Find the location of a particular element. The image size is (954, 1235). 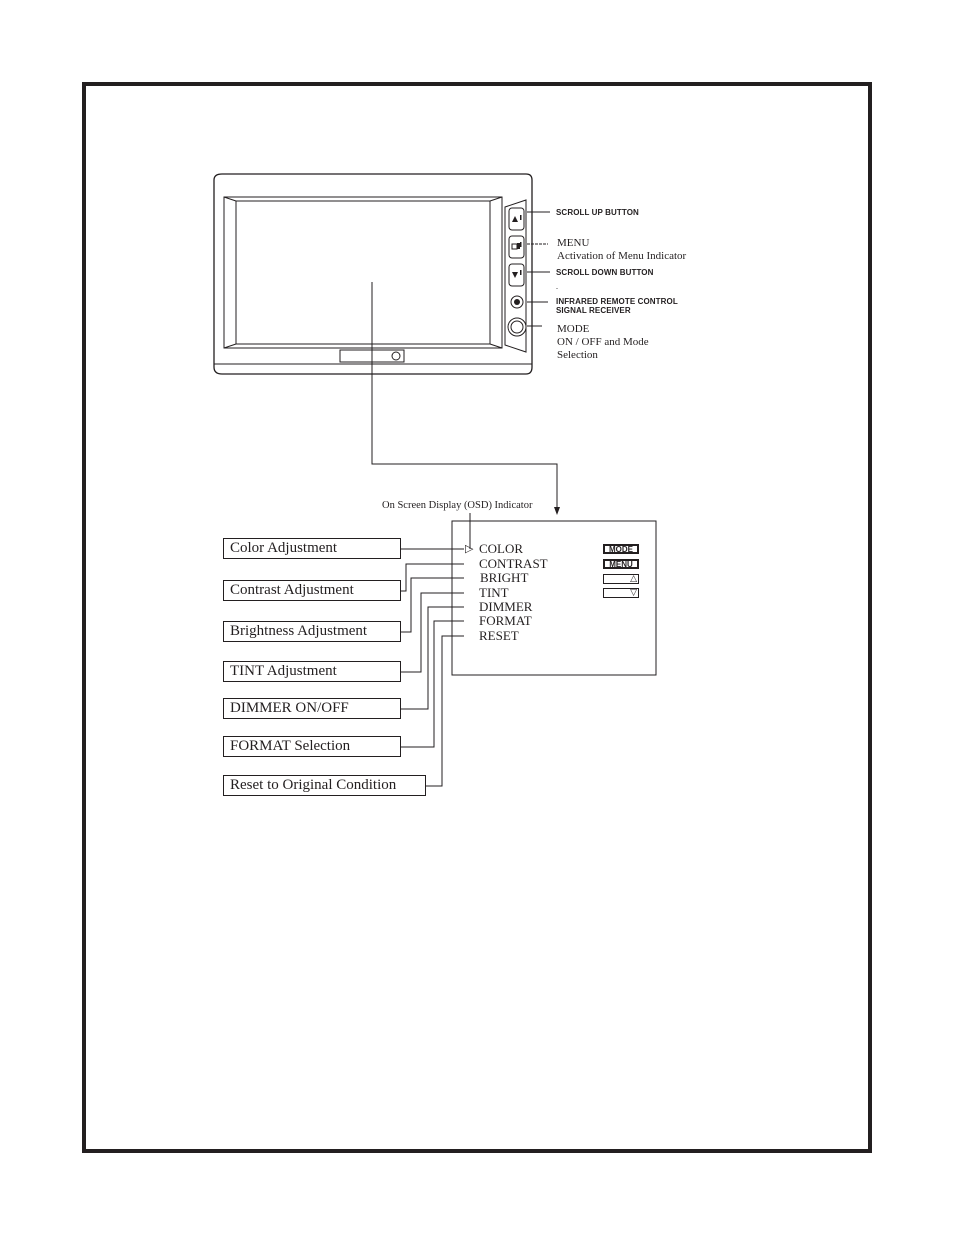

callout-ir-line2: SIGNAL RECEIVER is located at coordinates (593, 310).